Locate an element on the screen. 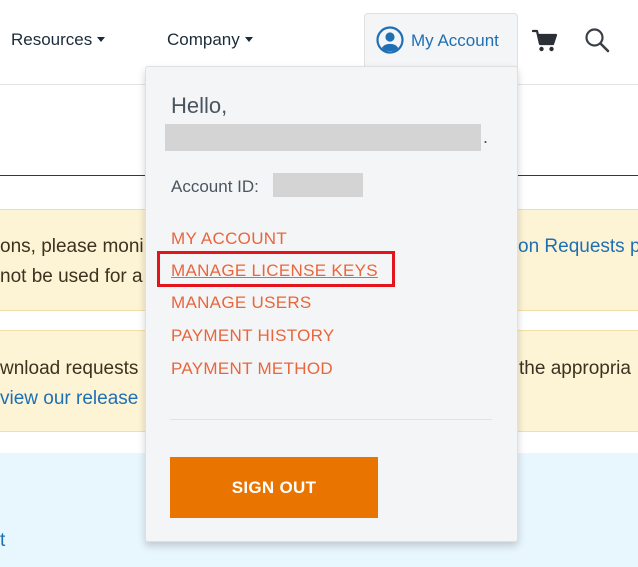  search-icon is located at coordinates (597, 40).